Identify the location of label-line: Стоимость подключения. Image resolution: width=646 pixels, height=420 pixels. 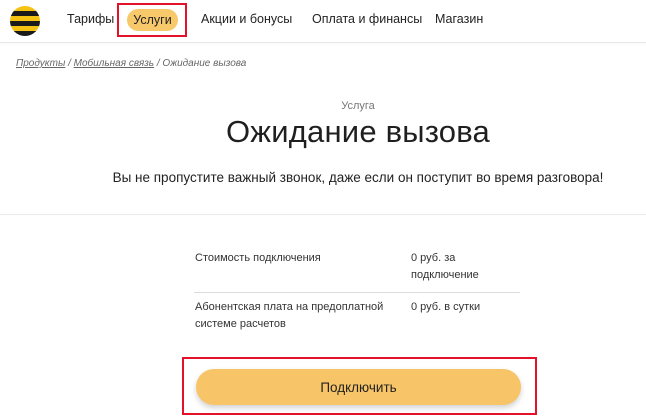
(258, 258).